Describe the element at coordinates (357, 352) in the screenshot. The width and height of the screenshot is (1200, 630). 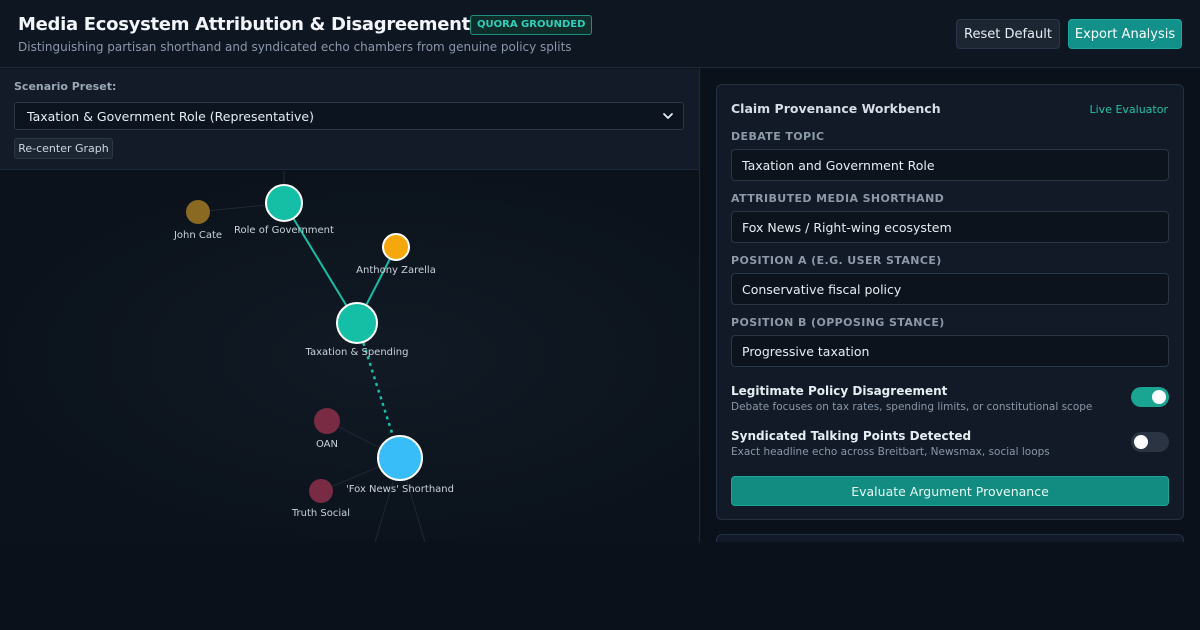
I see `label-taxation-spending: Taxation & Spending` at that location.